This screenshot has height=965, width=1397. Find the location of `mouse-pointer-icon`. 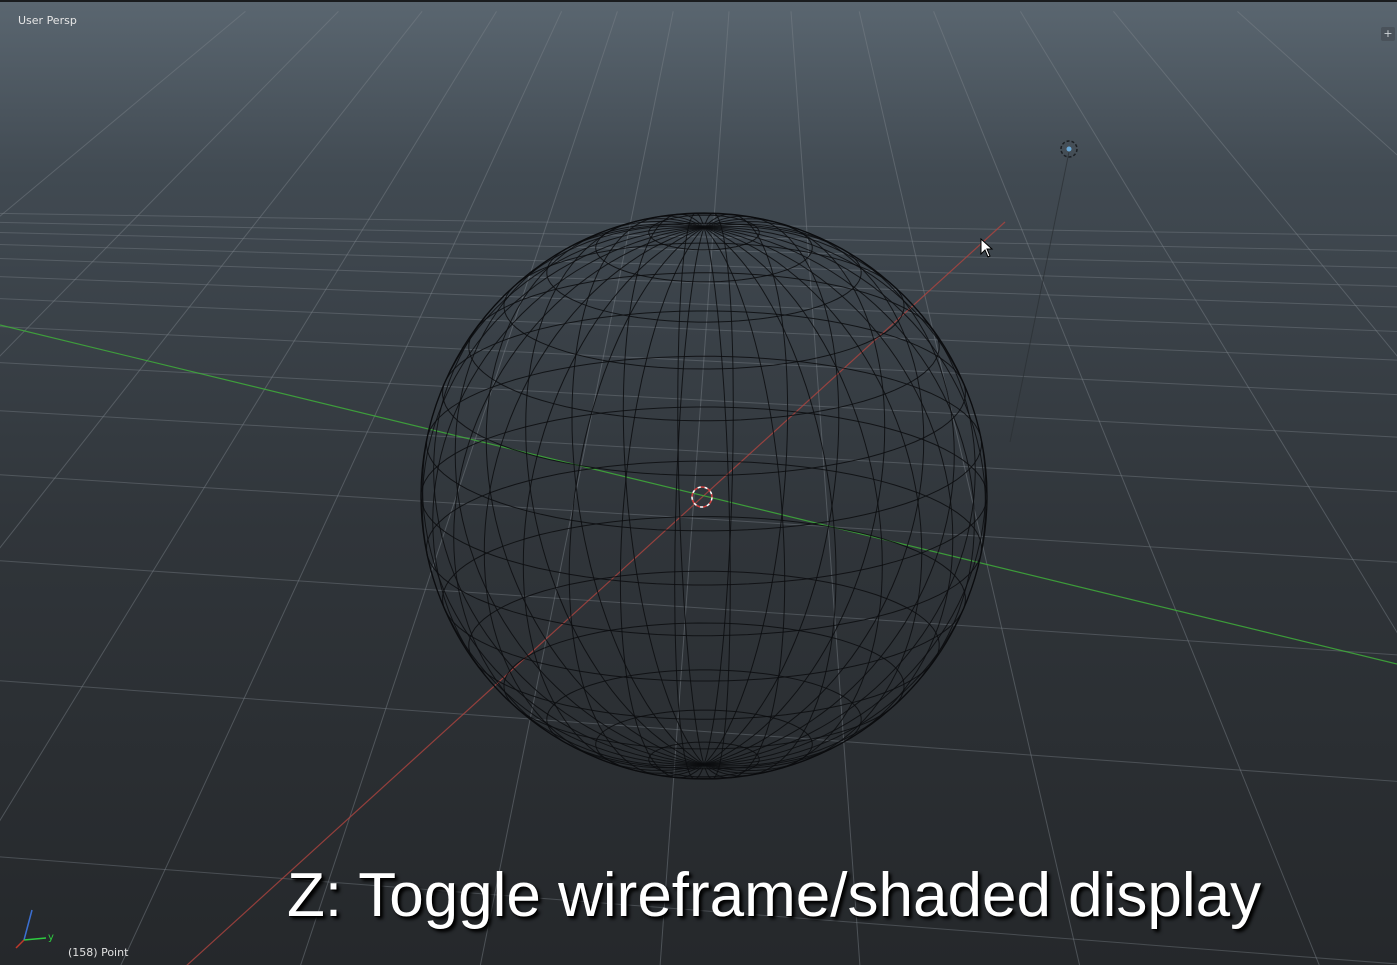

mouse-pointer-icon is located at coordinates (987, 248).